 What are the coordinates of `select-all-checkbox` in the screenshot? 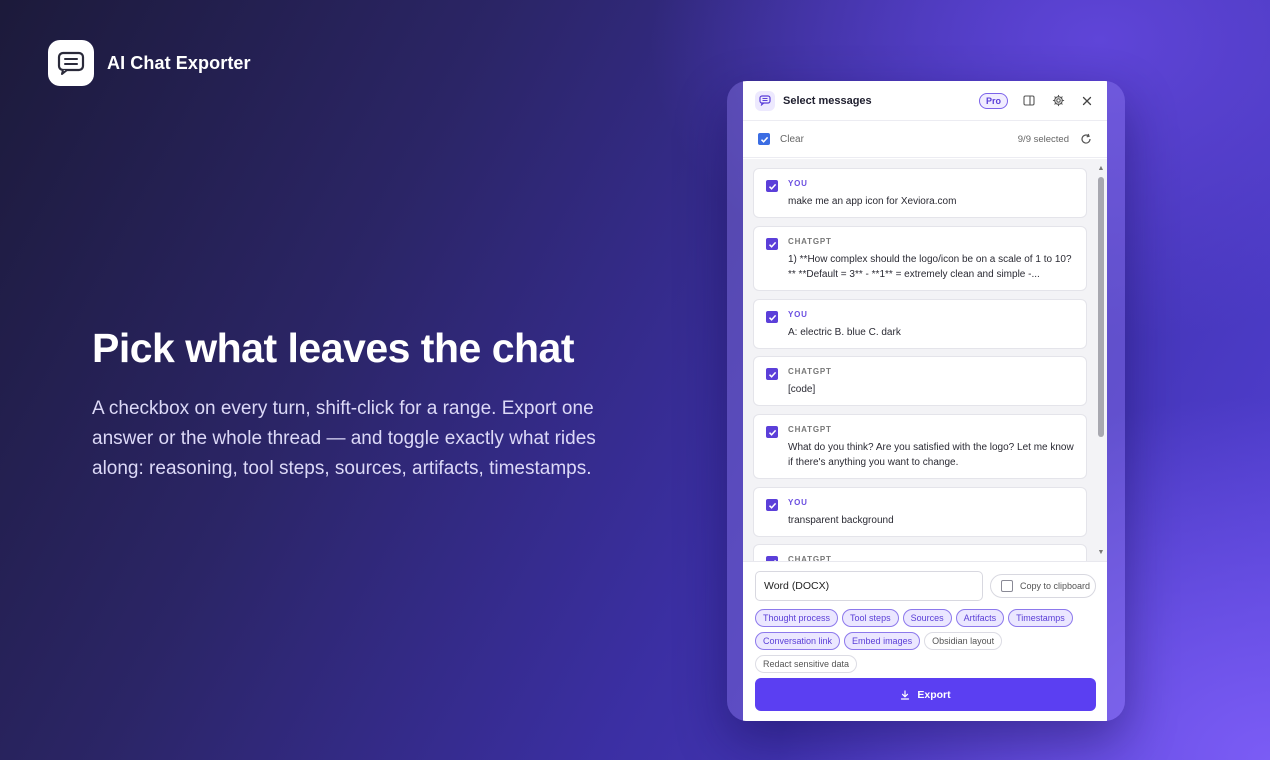 It's located at (764, 139).